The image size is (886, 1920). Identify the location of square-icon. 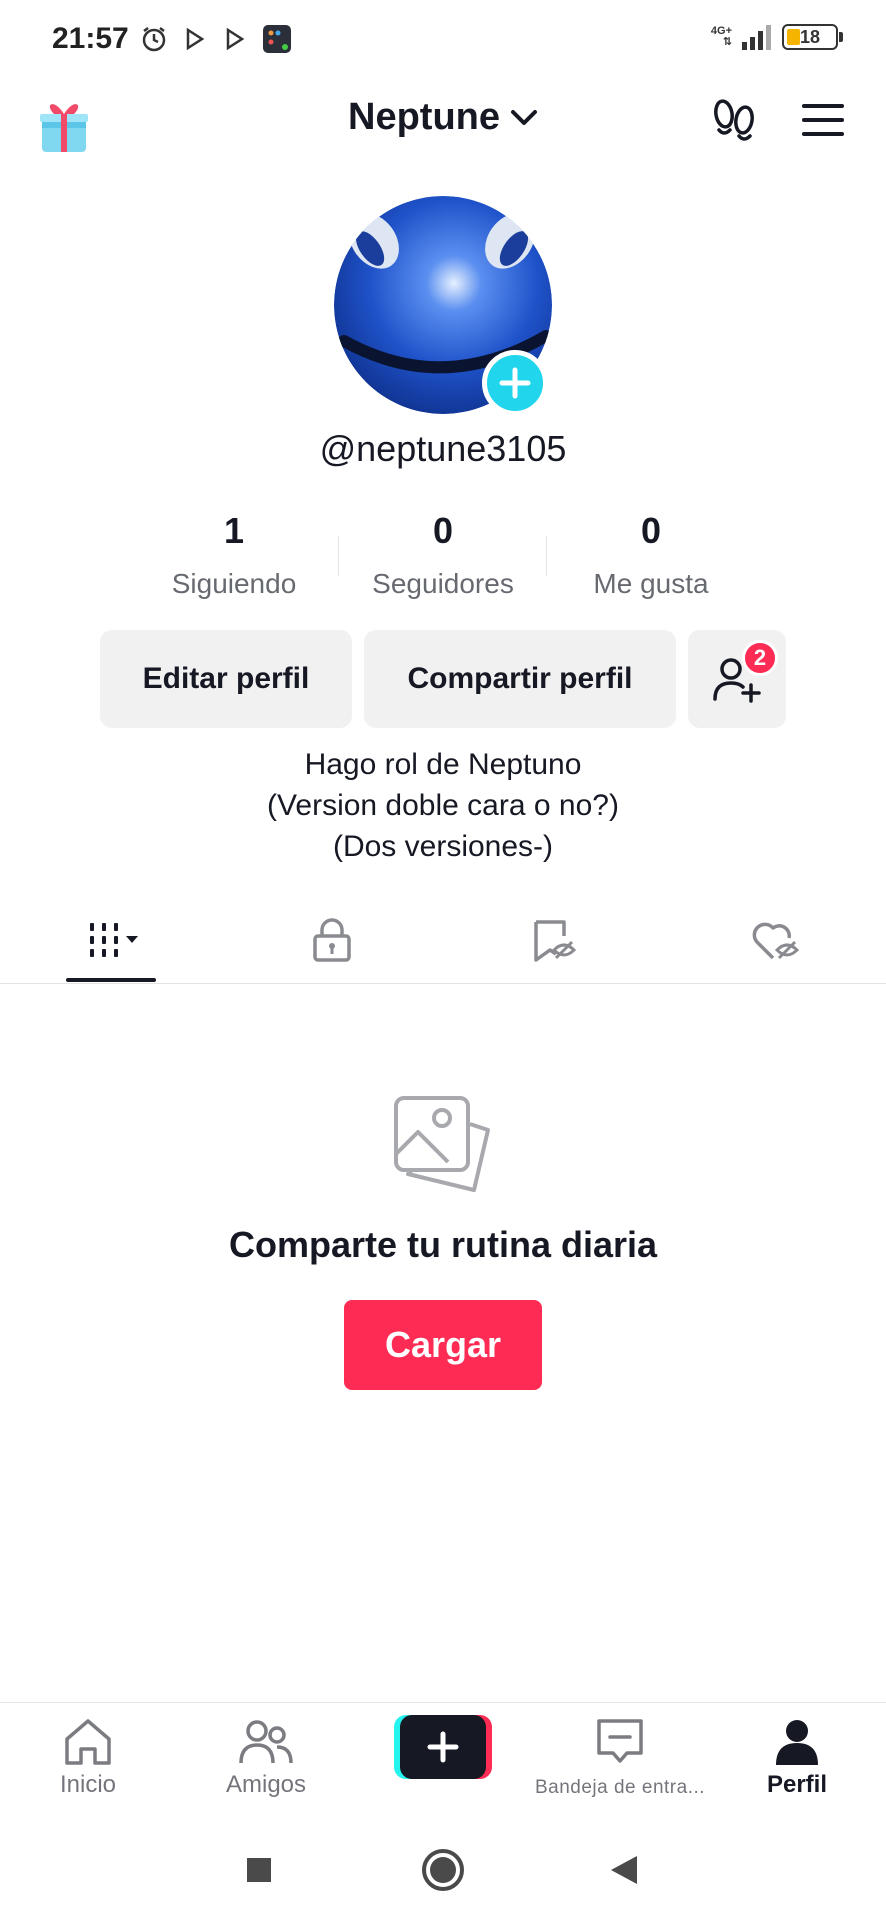
(259, 1870).